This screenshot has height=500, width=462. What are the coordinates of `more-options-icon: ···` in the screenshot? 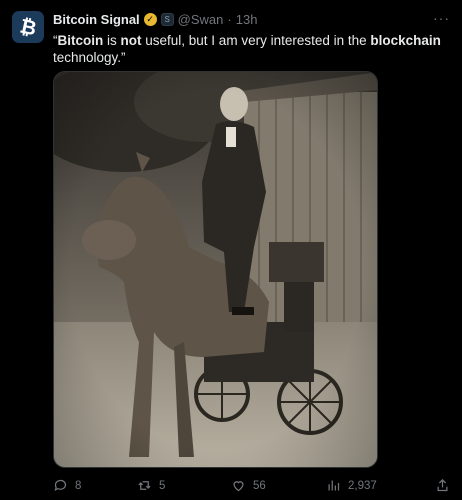 It's located at (441, 18).